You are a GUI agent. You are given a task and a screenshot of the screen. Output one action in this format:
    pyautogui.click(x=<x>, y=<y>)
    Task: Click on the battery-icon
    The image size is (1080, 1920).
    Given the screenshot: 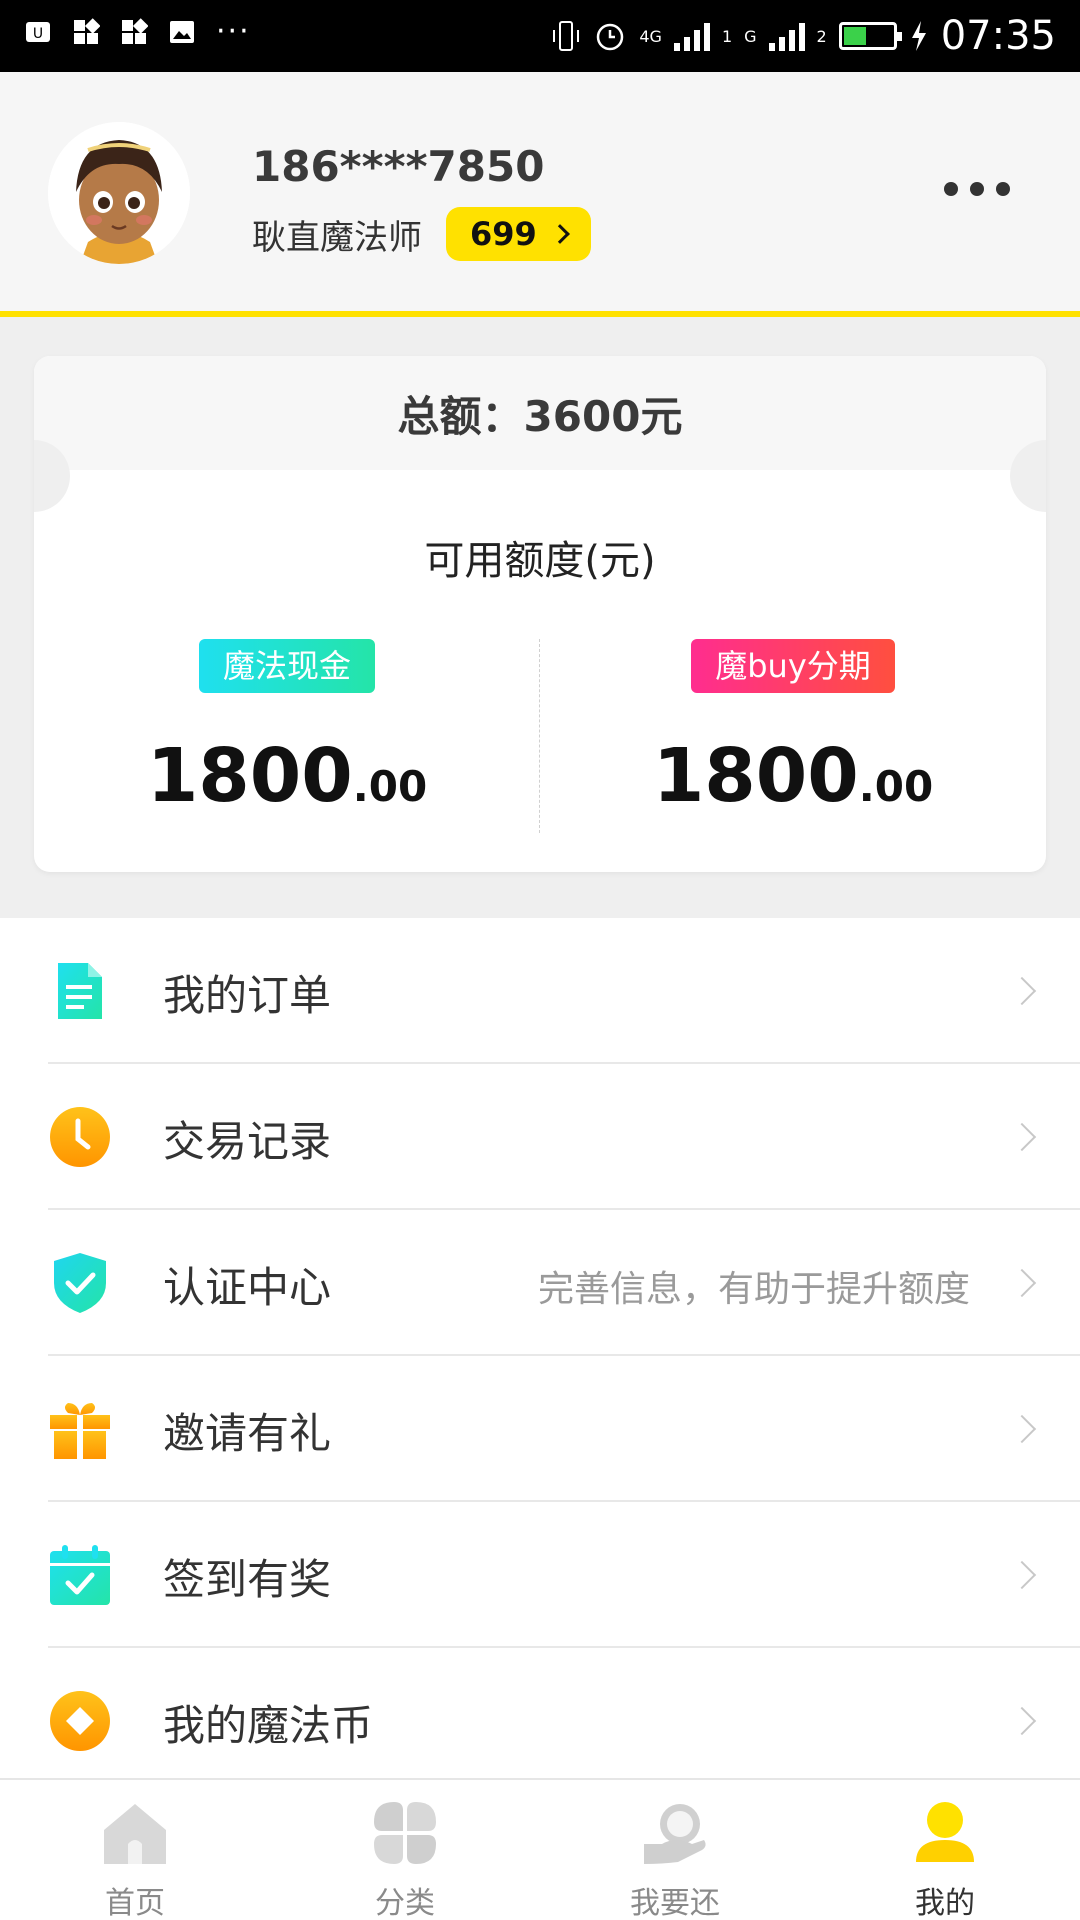 What is the action you would take?
    pyautogui.click(x=870, y=36)
    